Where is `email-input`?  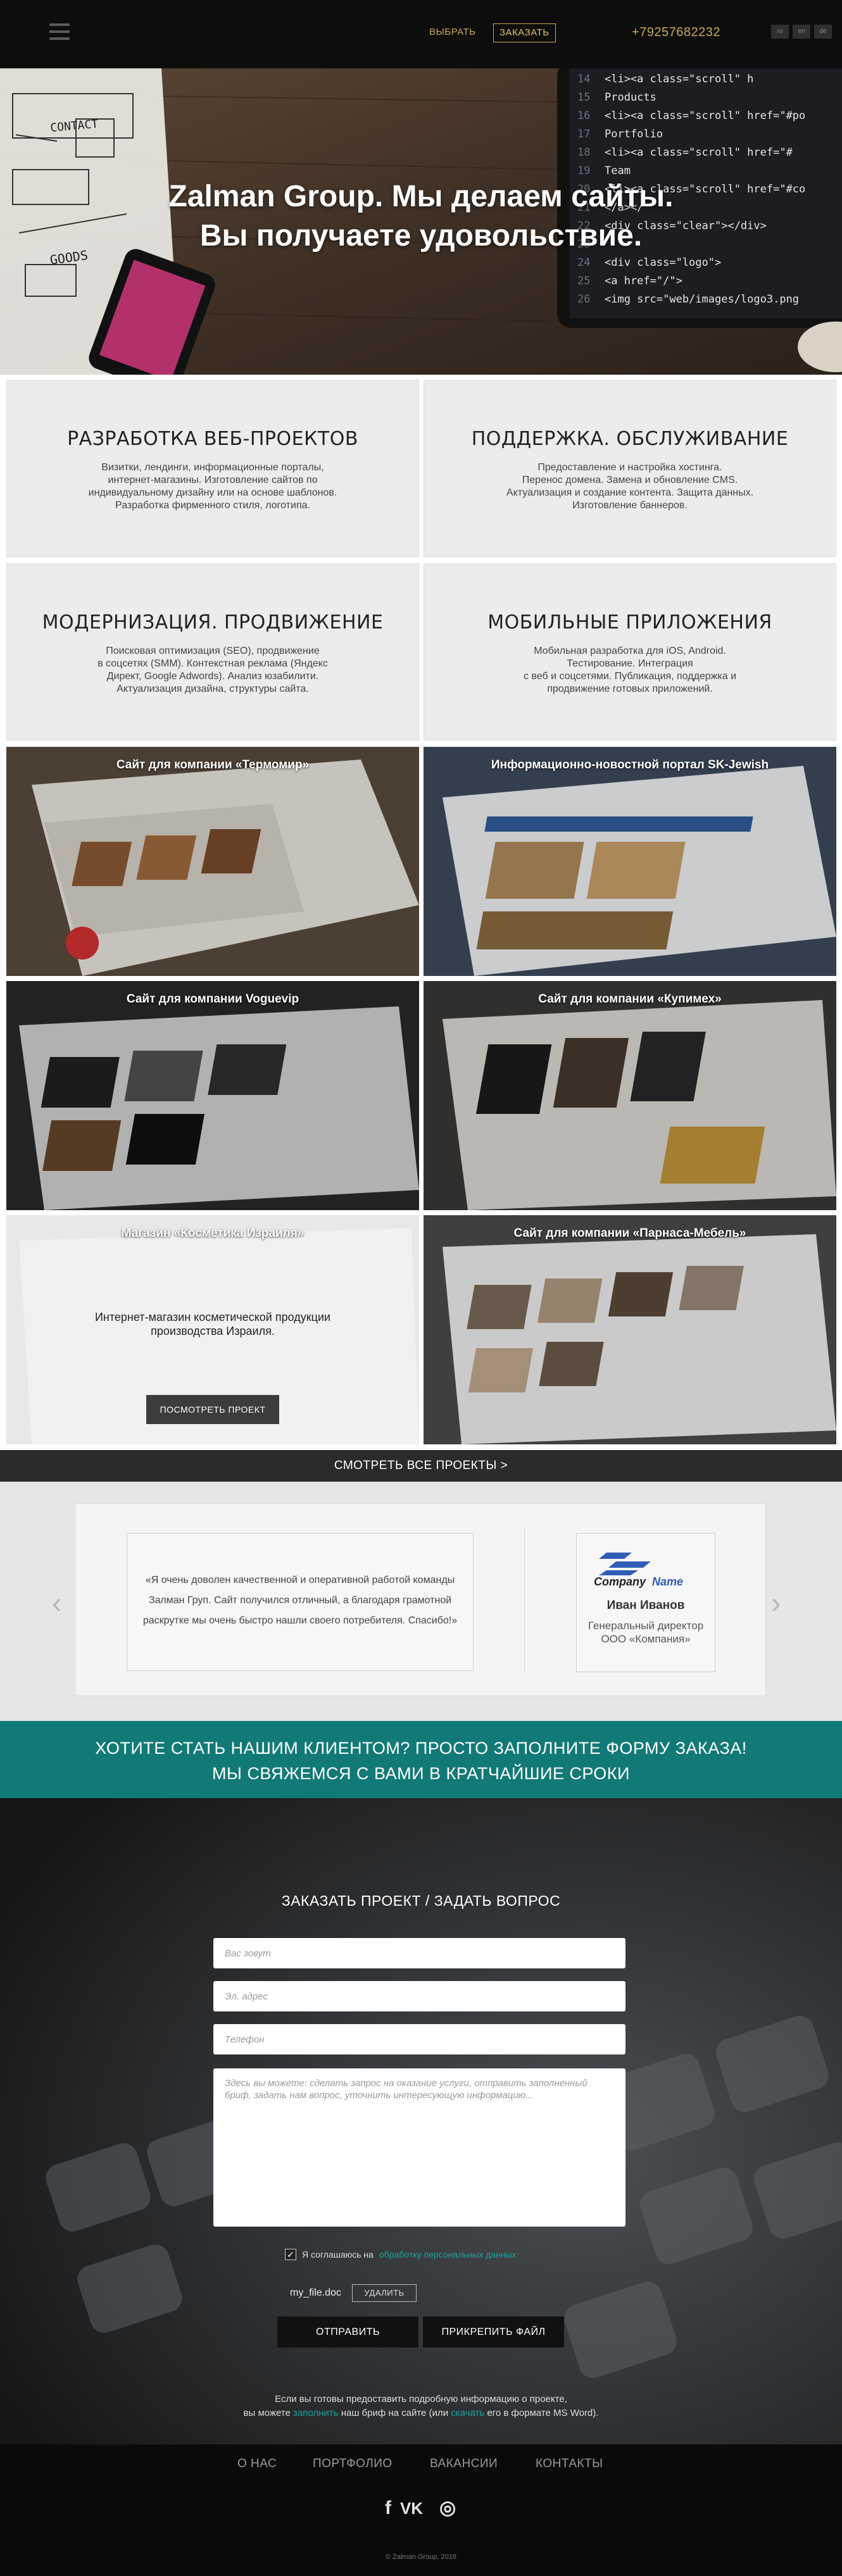 email-input is located at coordinates (419, 1996).